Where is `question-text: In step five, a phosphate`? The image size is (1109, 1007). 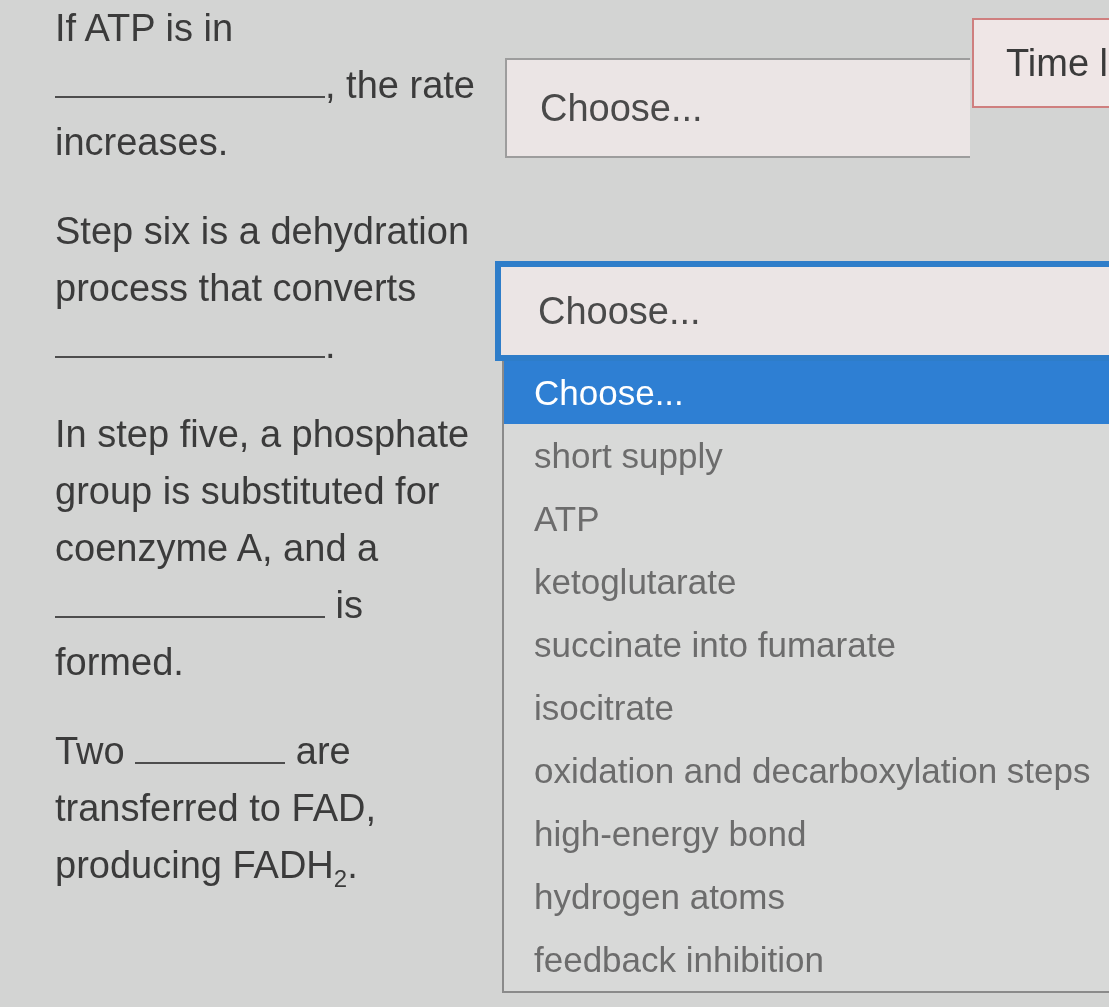 question-text: In step five, a phosphate is located at coordinates (262, 434).